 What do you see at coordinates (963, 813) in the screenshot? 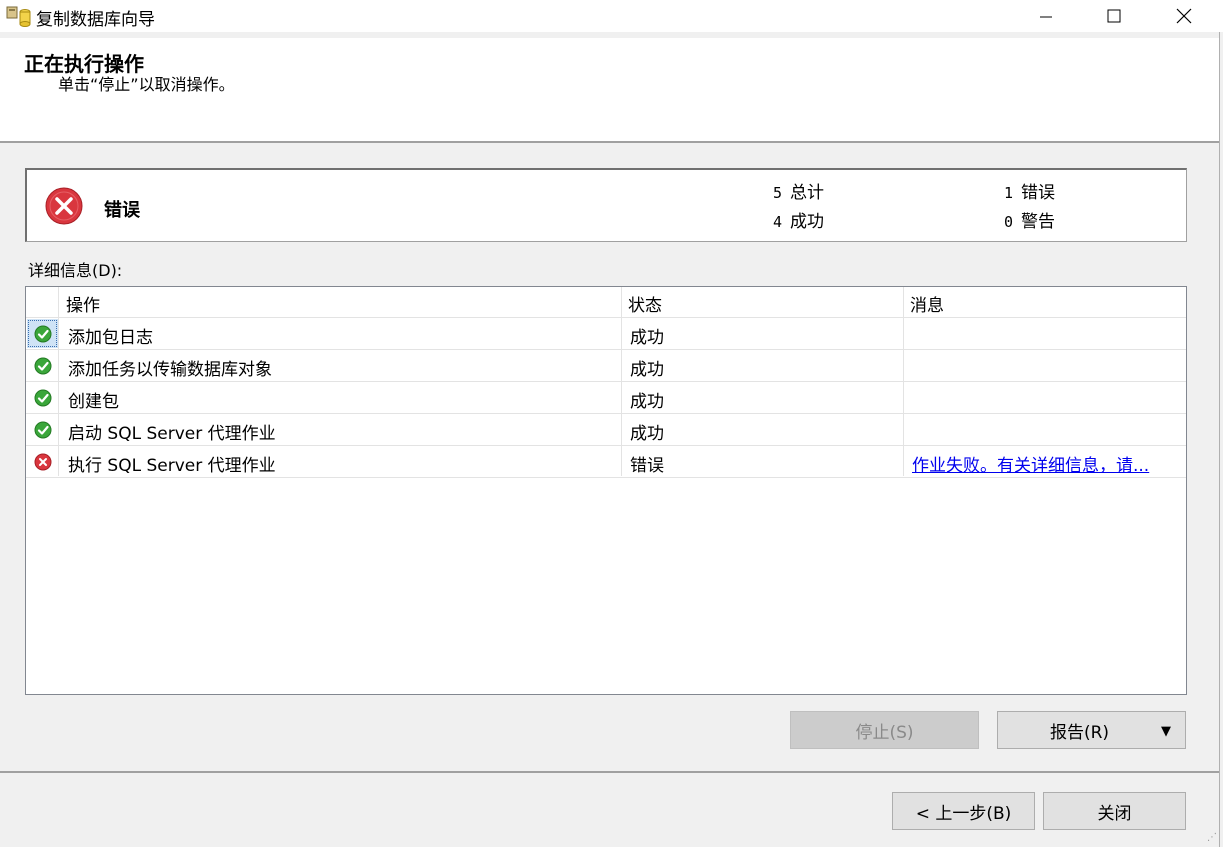
I see `back-button-label: < 上一步(B)` at bounding box center [963, 813].